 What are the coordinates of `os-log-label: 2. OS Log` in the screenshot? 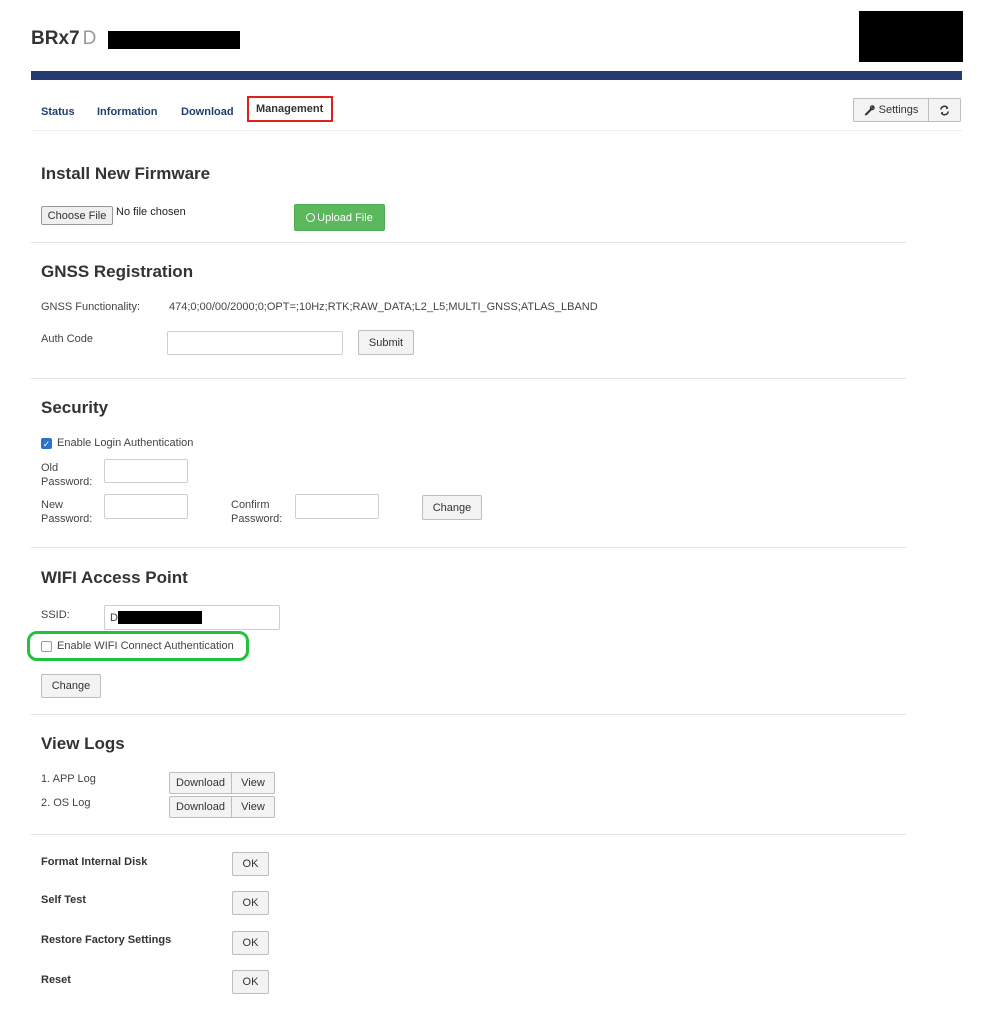 It's located at (66, 803).